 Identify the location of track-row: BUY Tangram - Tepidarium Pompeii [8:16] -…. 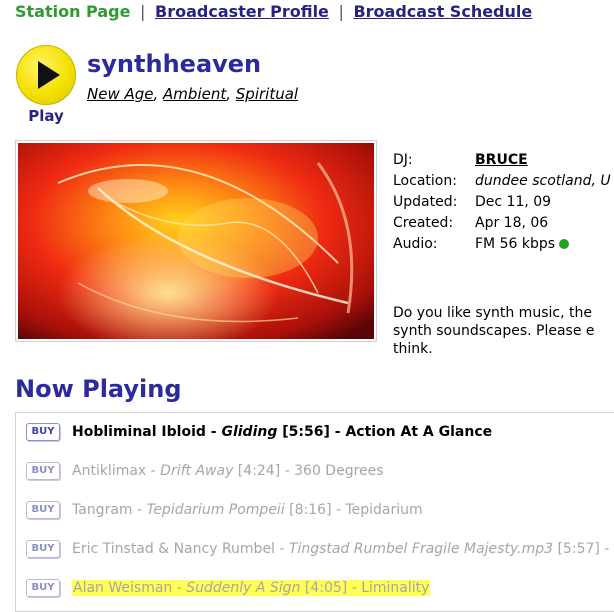
(224, 513).